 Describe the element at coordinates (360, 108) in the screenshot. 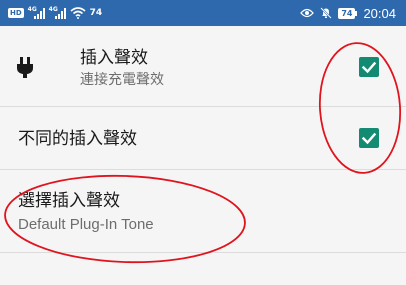

I see `annotation-ellipse-checkboxes` at that location.